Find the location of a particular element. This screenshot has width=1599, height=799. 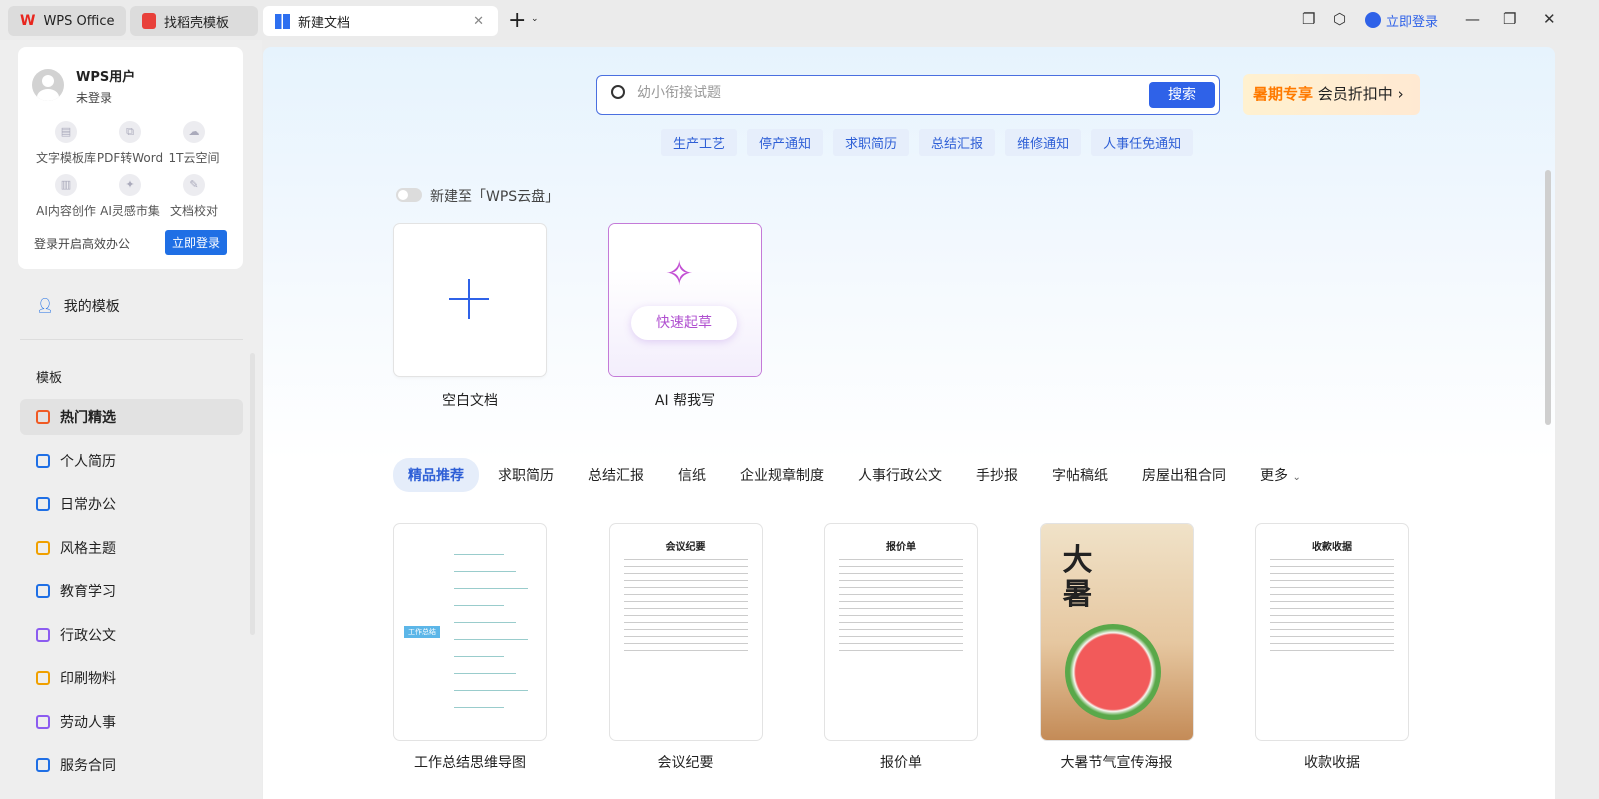

minimize-icon: — is located at coordinates (1472, 19).